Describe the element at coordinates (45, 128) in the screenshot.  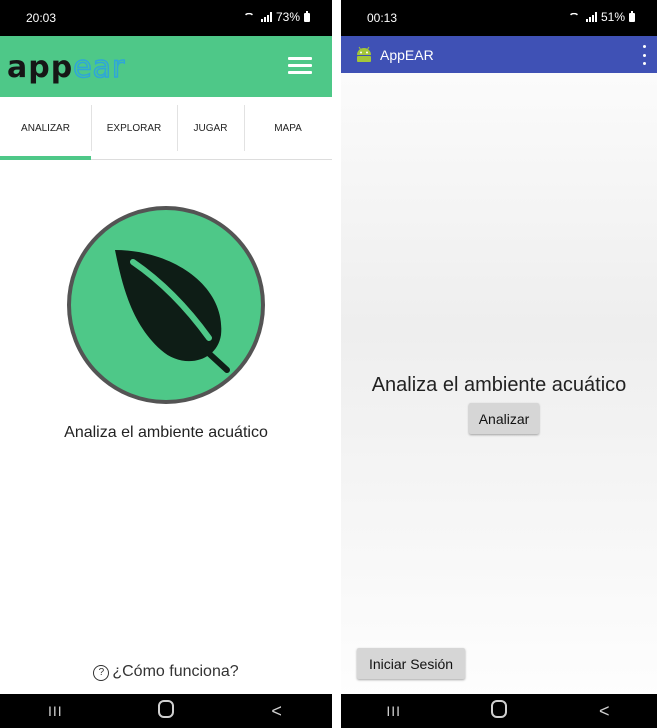
I see `tab-analizar: ANALIZAR` at that location.